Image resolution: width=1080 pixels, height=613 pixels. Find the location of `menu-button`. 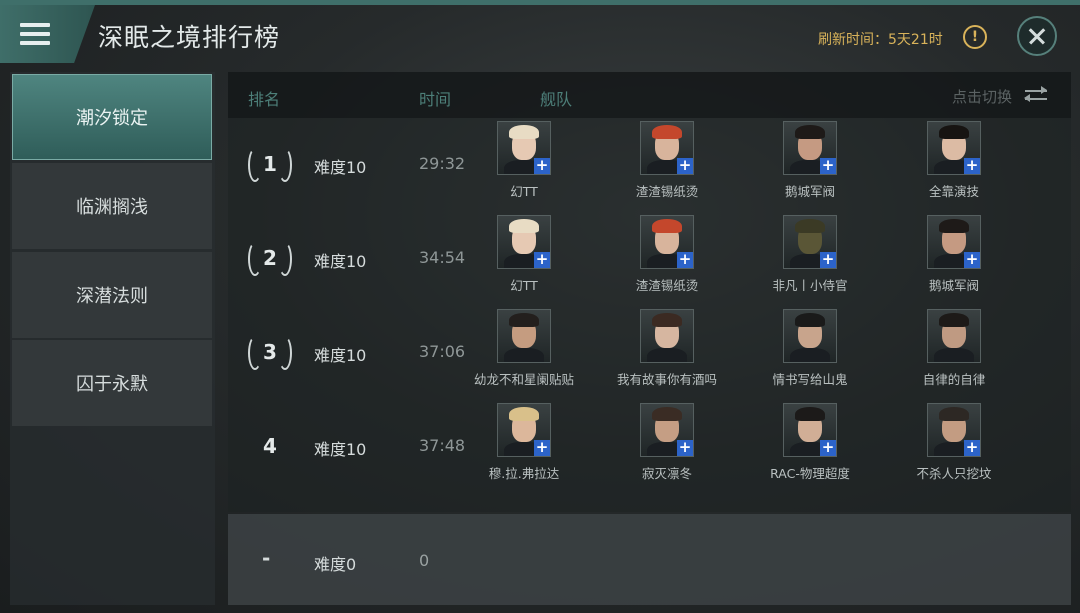

menu-button is located at coordinates (47, 34).